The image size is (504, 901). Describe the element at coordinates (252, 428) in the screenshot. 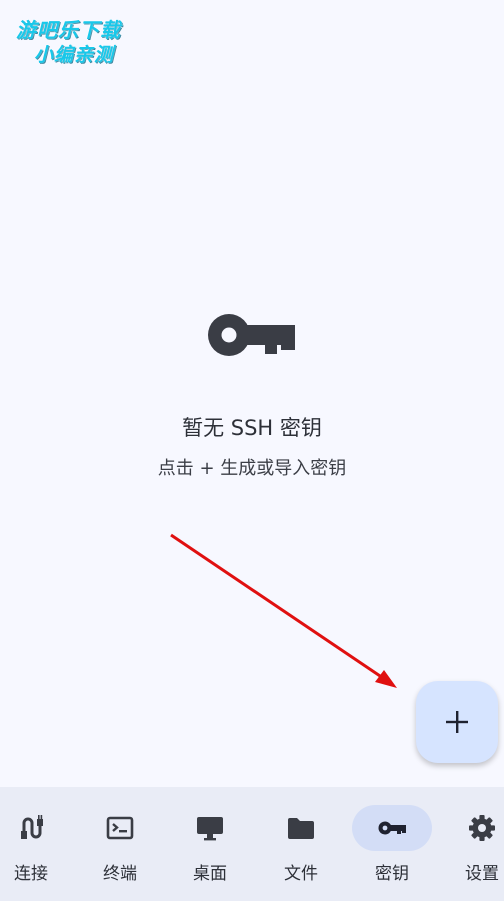

I see `empty-title: 暂无 SSH 密钥` at that location.